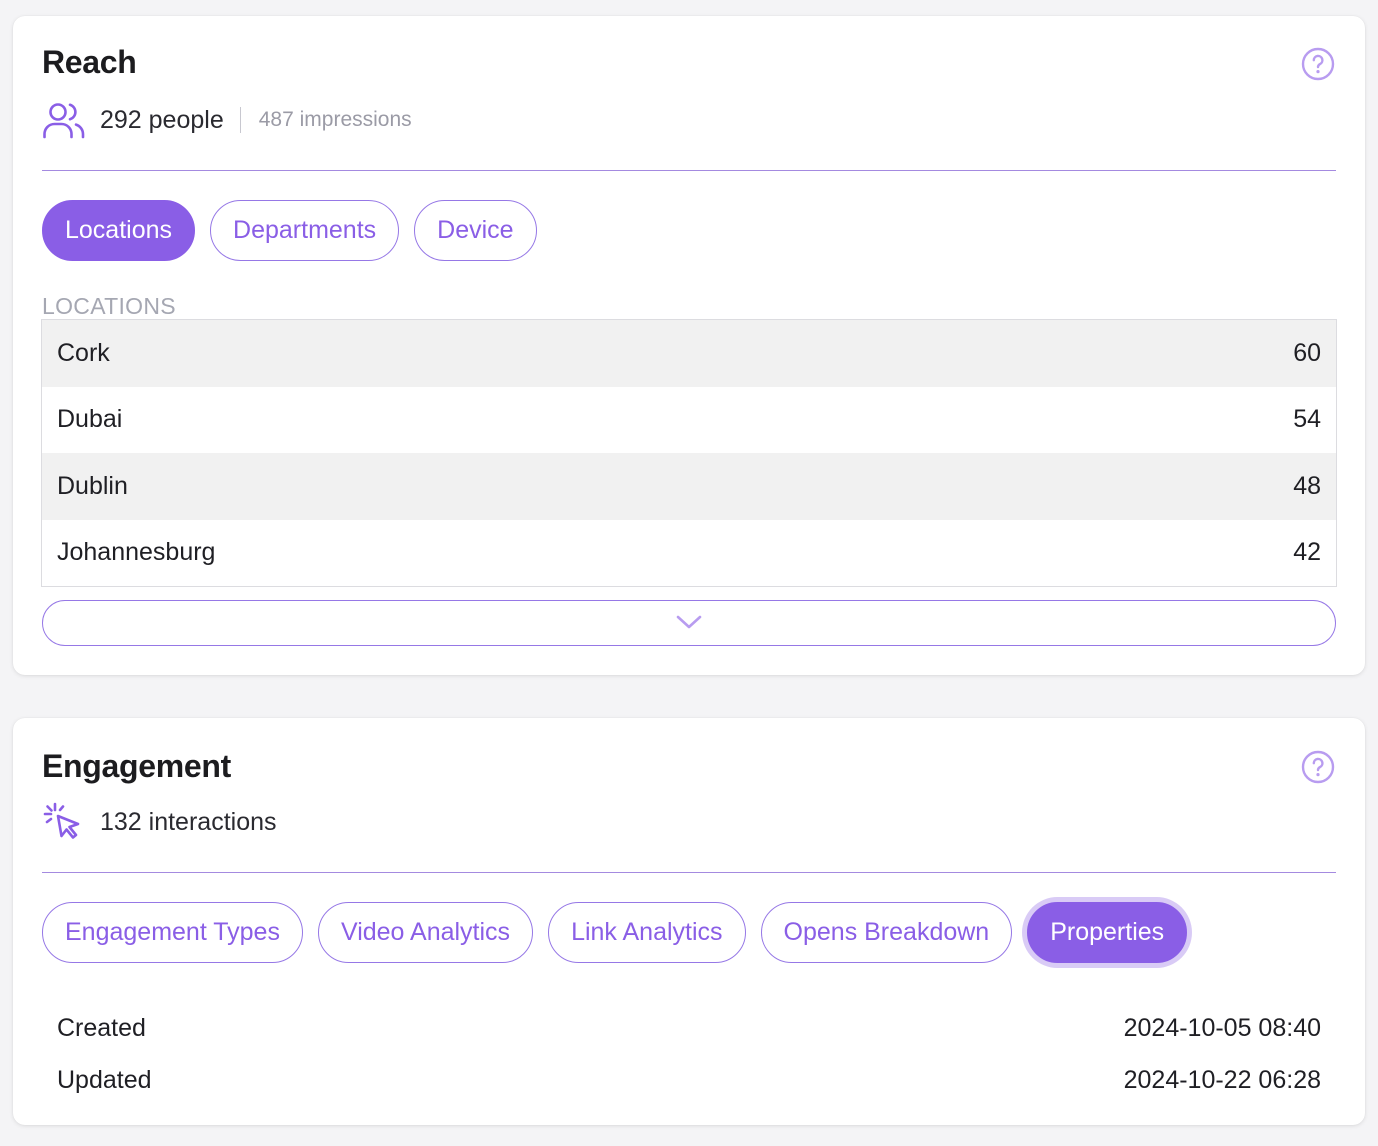 This screenshot has height=1146, width=1378. What do you see at coordinates (689, 170) in the screenshot?
I see `reach-divider` at bounding box center [689, 170].